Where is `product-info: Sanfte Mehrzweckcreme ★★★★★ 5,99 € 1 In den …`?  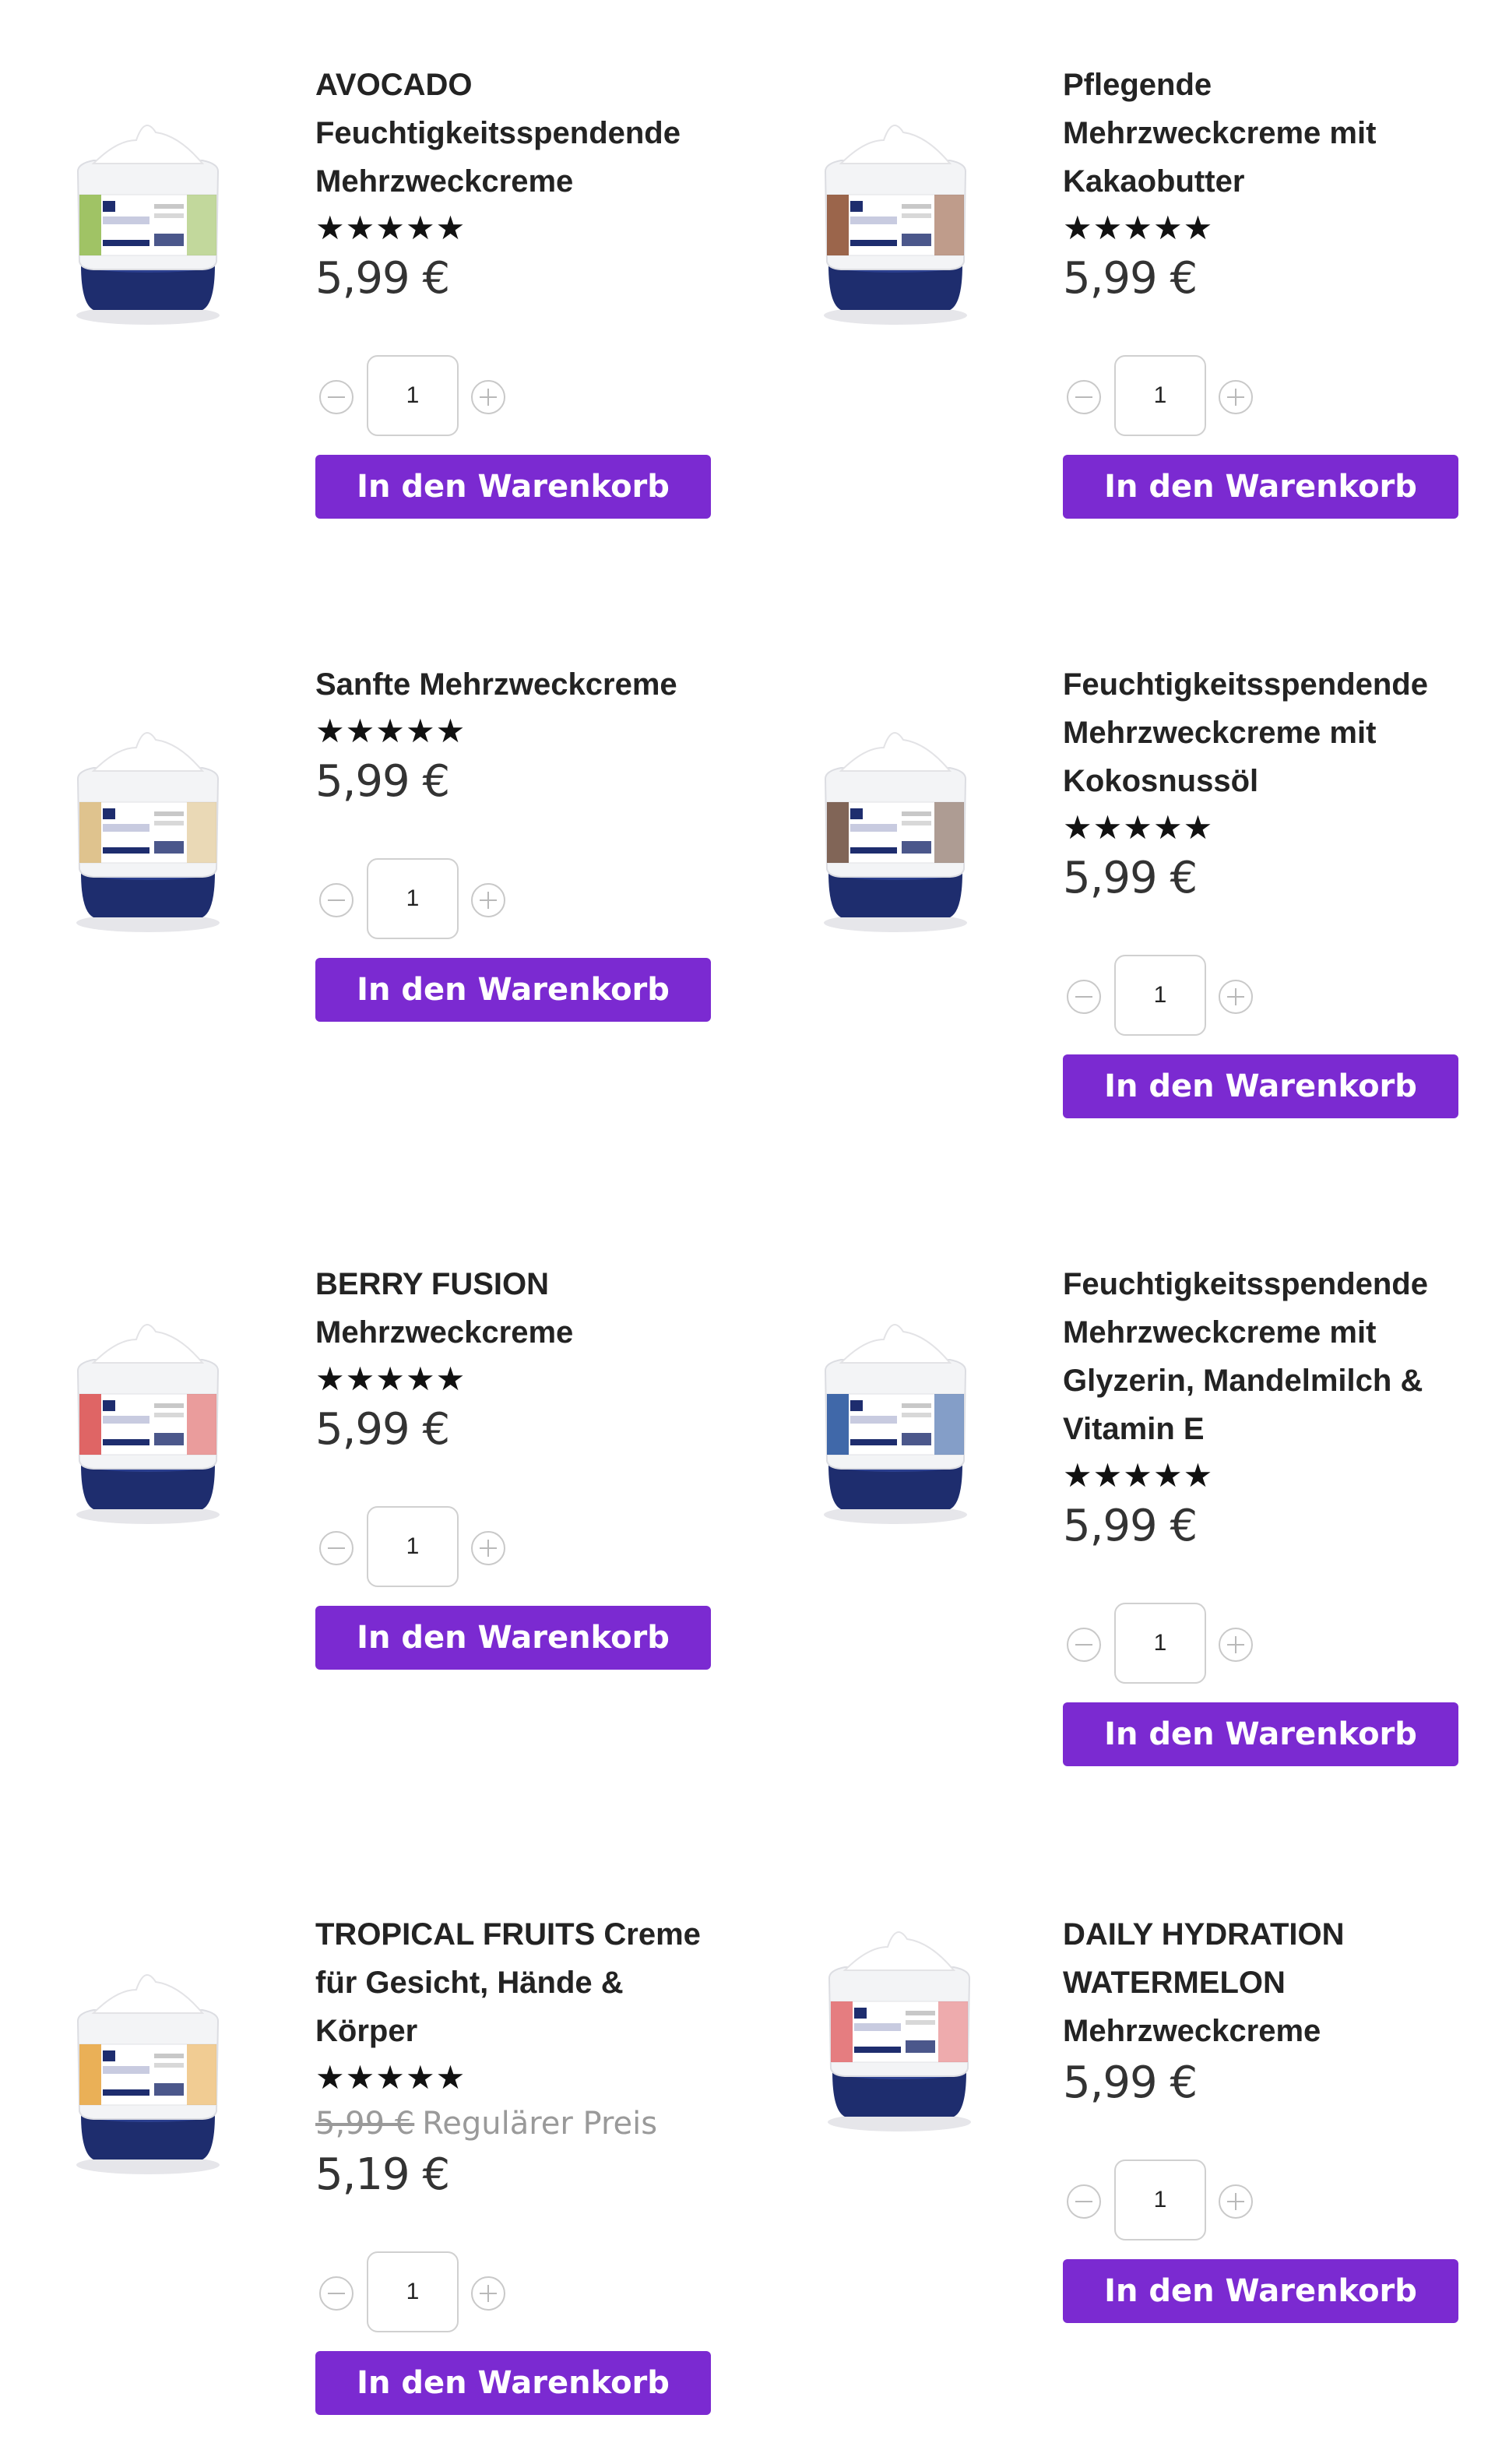
product-info: Sanfte Mehrzweckcreme ★★★★★ 5,99 € 1 In den … is located at coordinates (523, 838).